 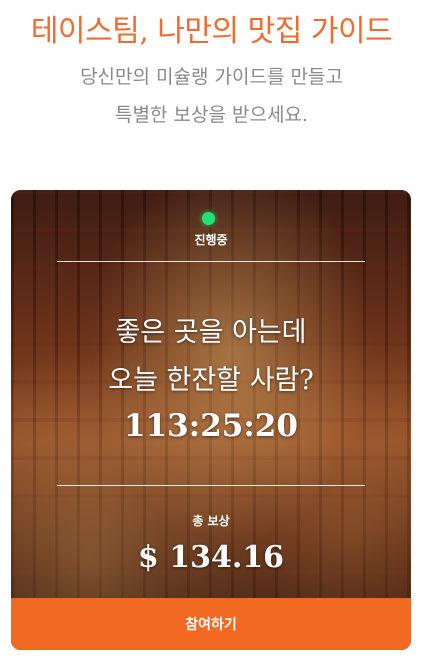 What do you see at coordinates (211, 115) in the screenshot?
I see `page-subheadline-line-2: 특별한 보상을 받으세요.` at bounding box center [211, 115].